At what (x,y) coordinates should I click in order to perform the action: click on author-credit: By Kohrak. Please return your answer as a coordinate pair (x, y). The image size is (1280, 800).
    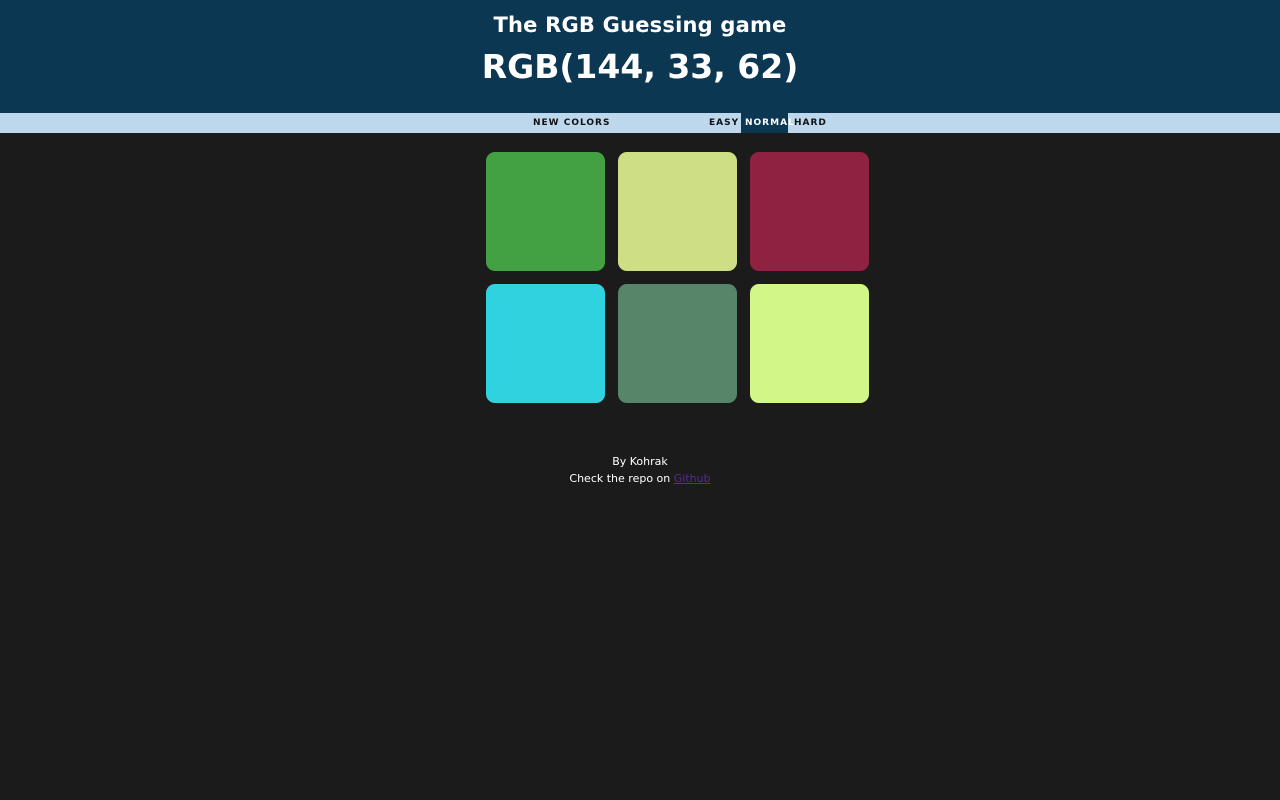
    Looking at the image, I should click on (640, 461).